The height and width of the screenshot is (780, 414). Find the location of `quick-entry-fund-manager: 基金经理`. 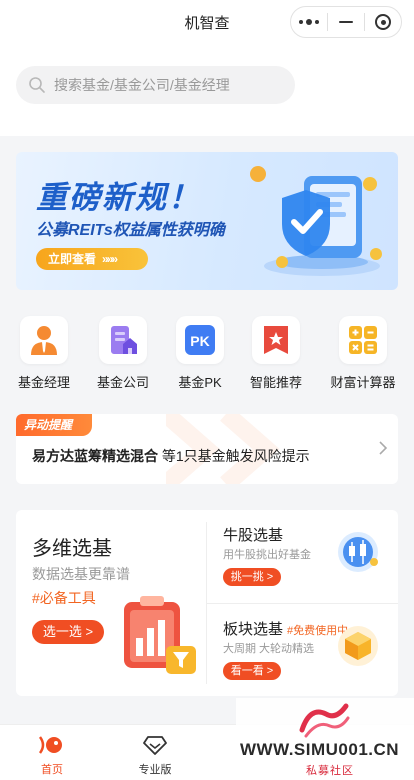

quick-entry-fund-manager: 基金经理 is located at coordinates (44, 350).